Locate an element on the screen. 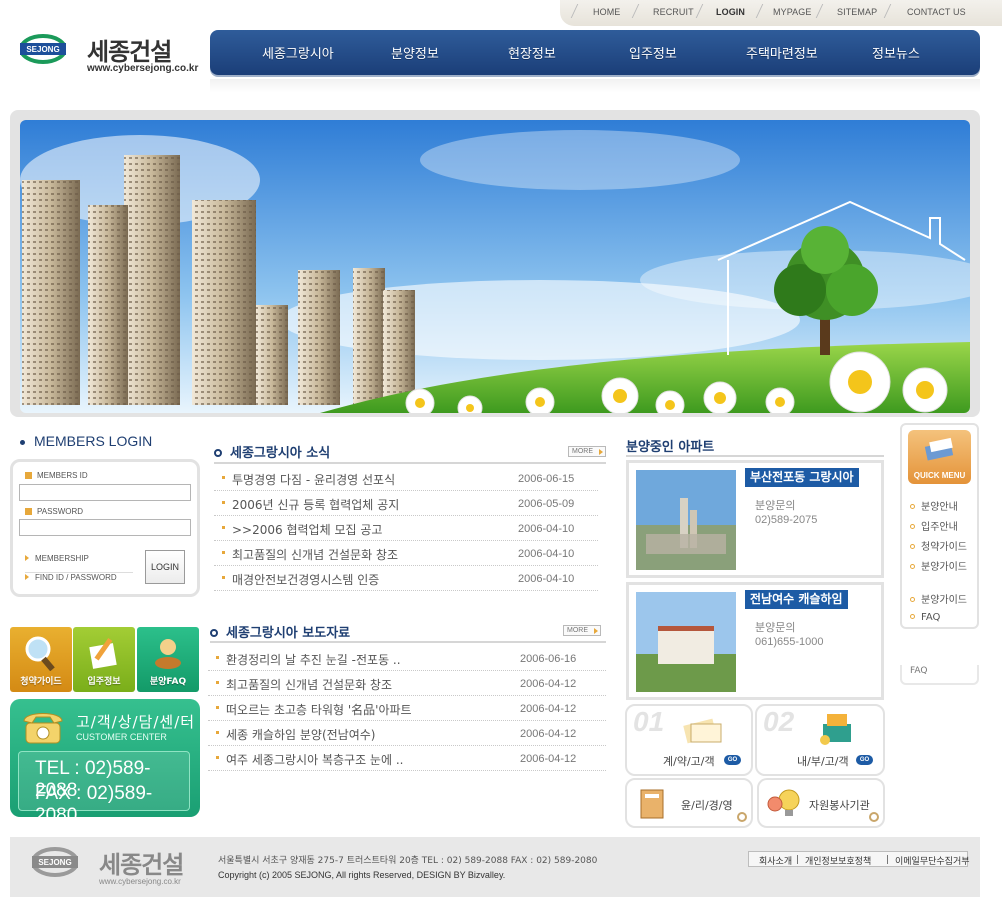  arrow-right-icon is located at coordinates (27, 558).